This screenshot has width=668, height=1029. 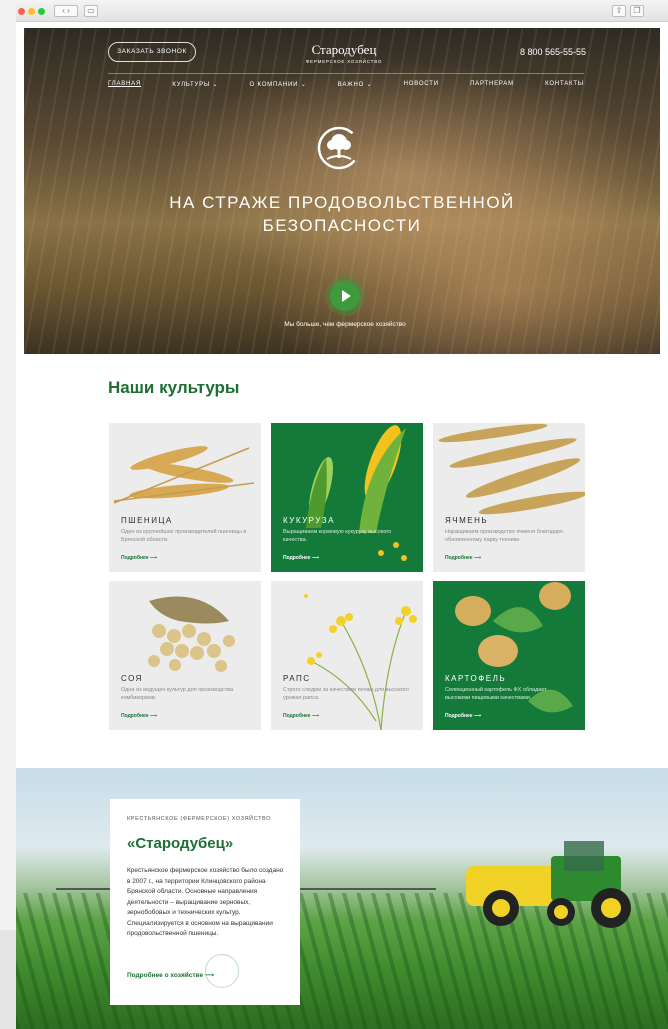 I want to click on background-strip, so click(x=8, y=979).